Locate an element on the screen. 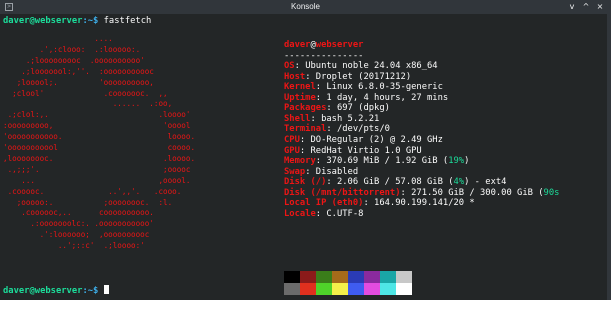  prompt-line: daver@webserver:~$ fastfetch is located at coordinates (77, 21).